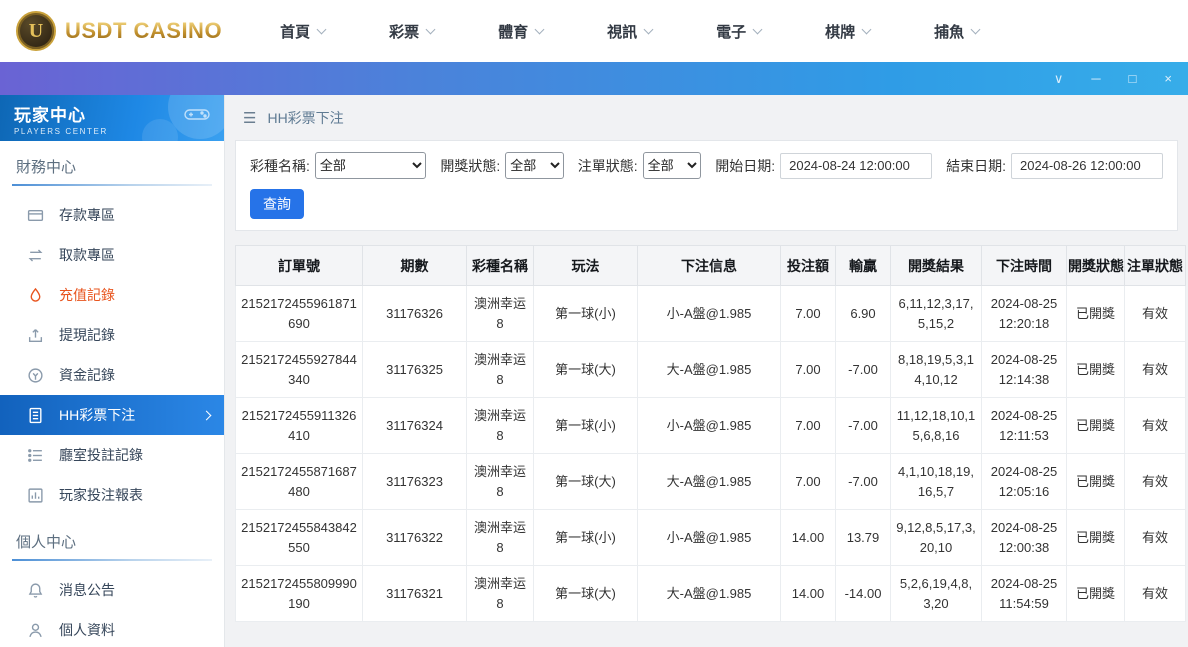 This screenshot has height=647, width=1188. I want to click on document-list-icon, so click(35, 415).